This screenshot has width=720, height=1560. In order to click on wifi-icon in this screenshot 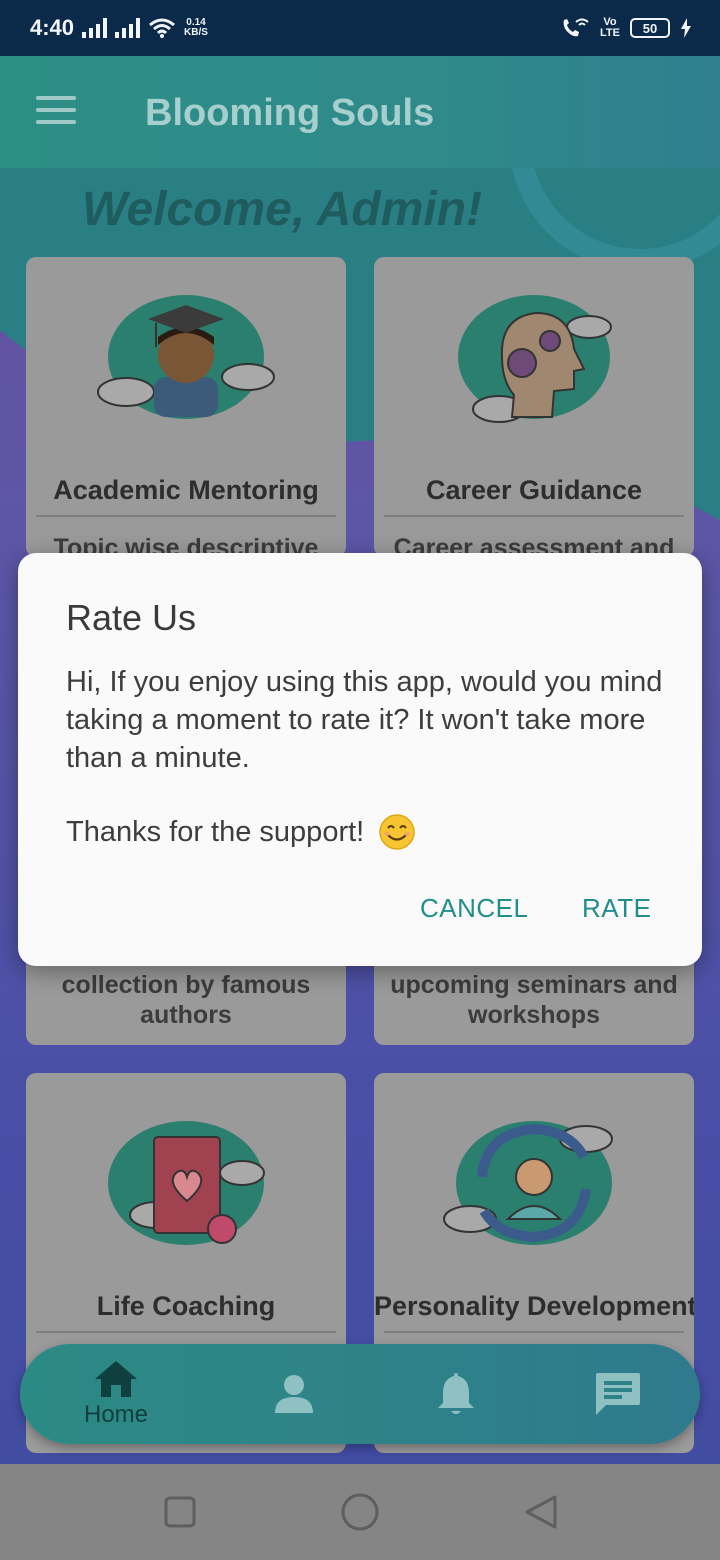, I will do `click(162, 28)`.